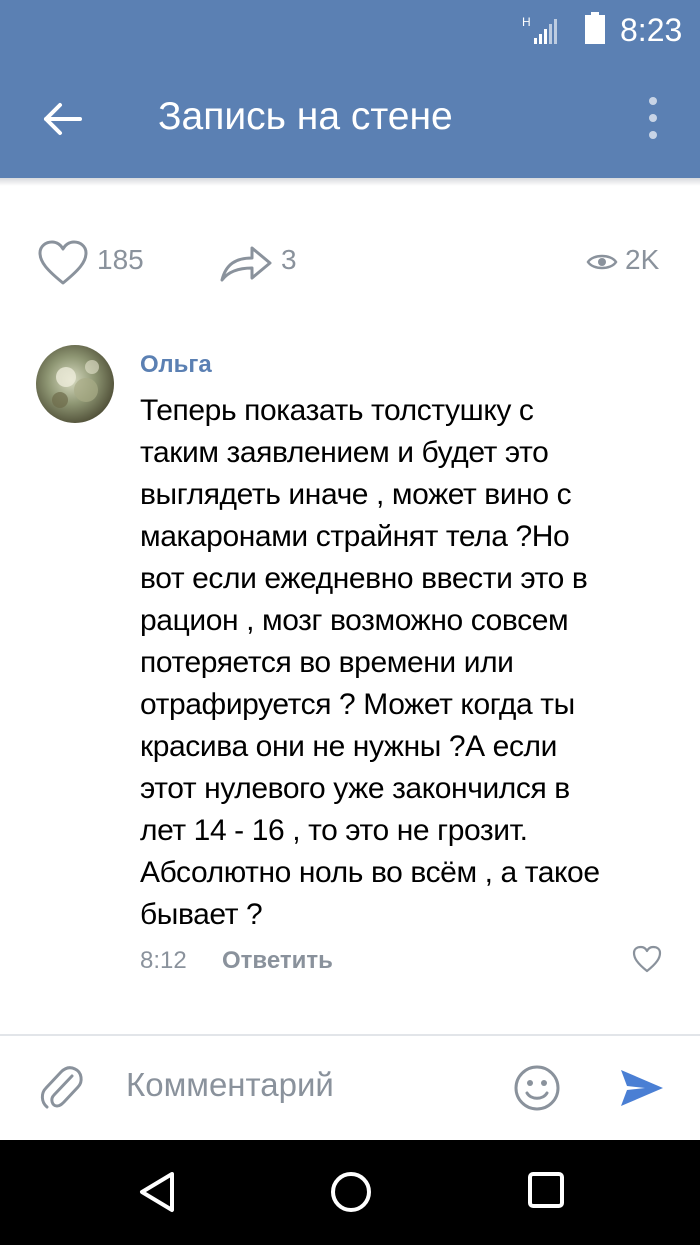  I want to click on share-count: 3, so click(289, 259).